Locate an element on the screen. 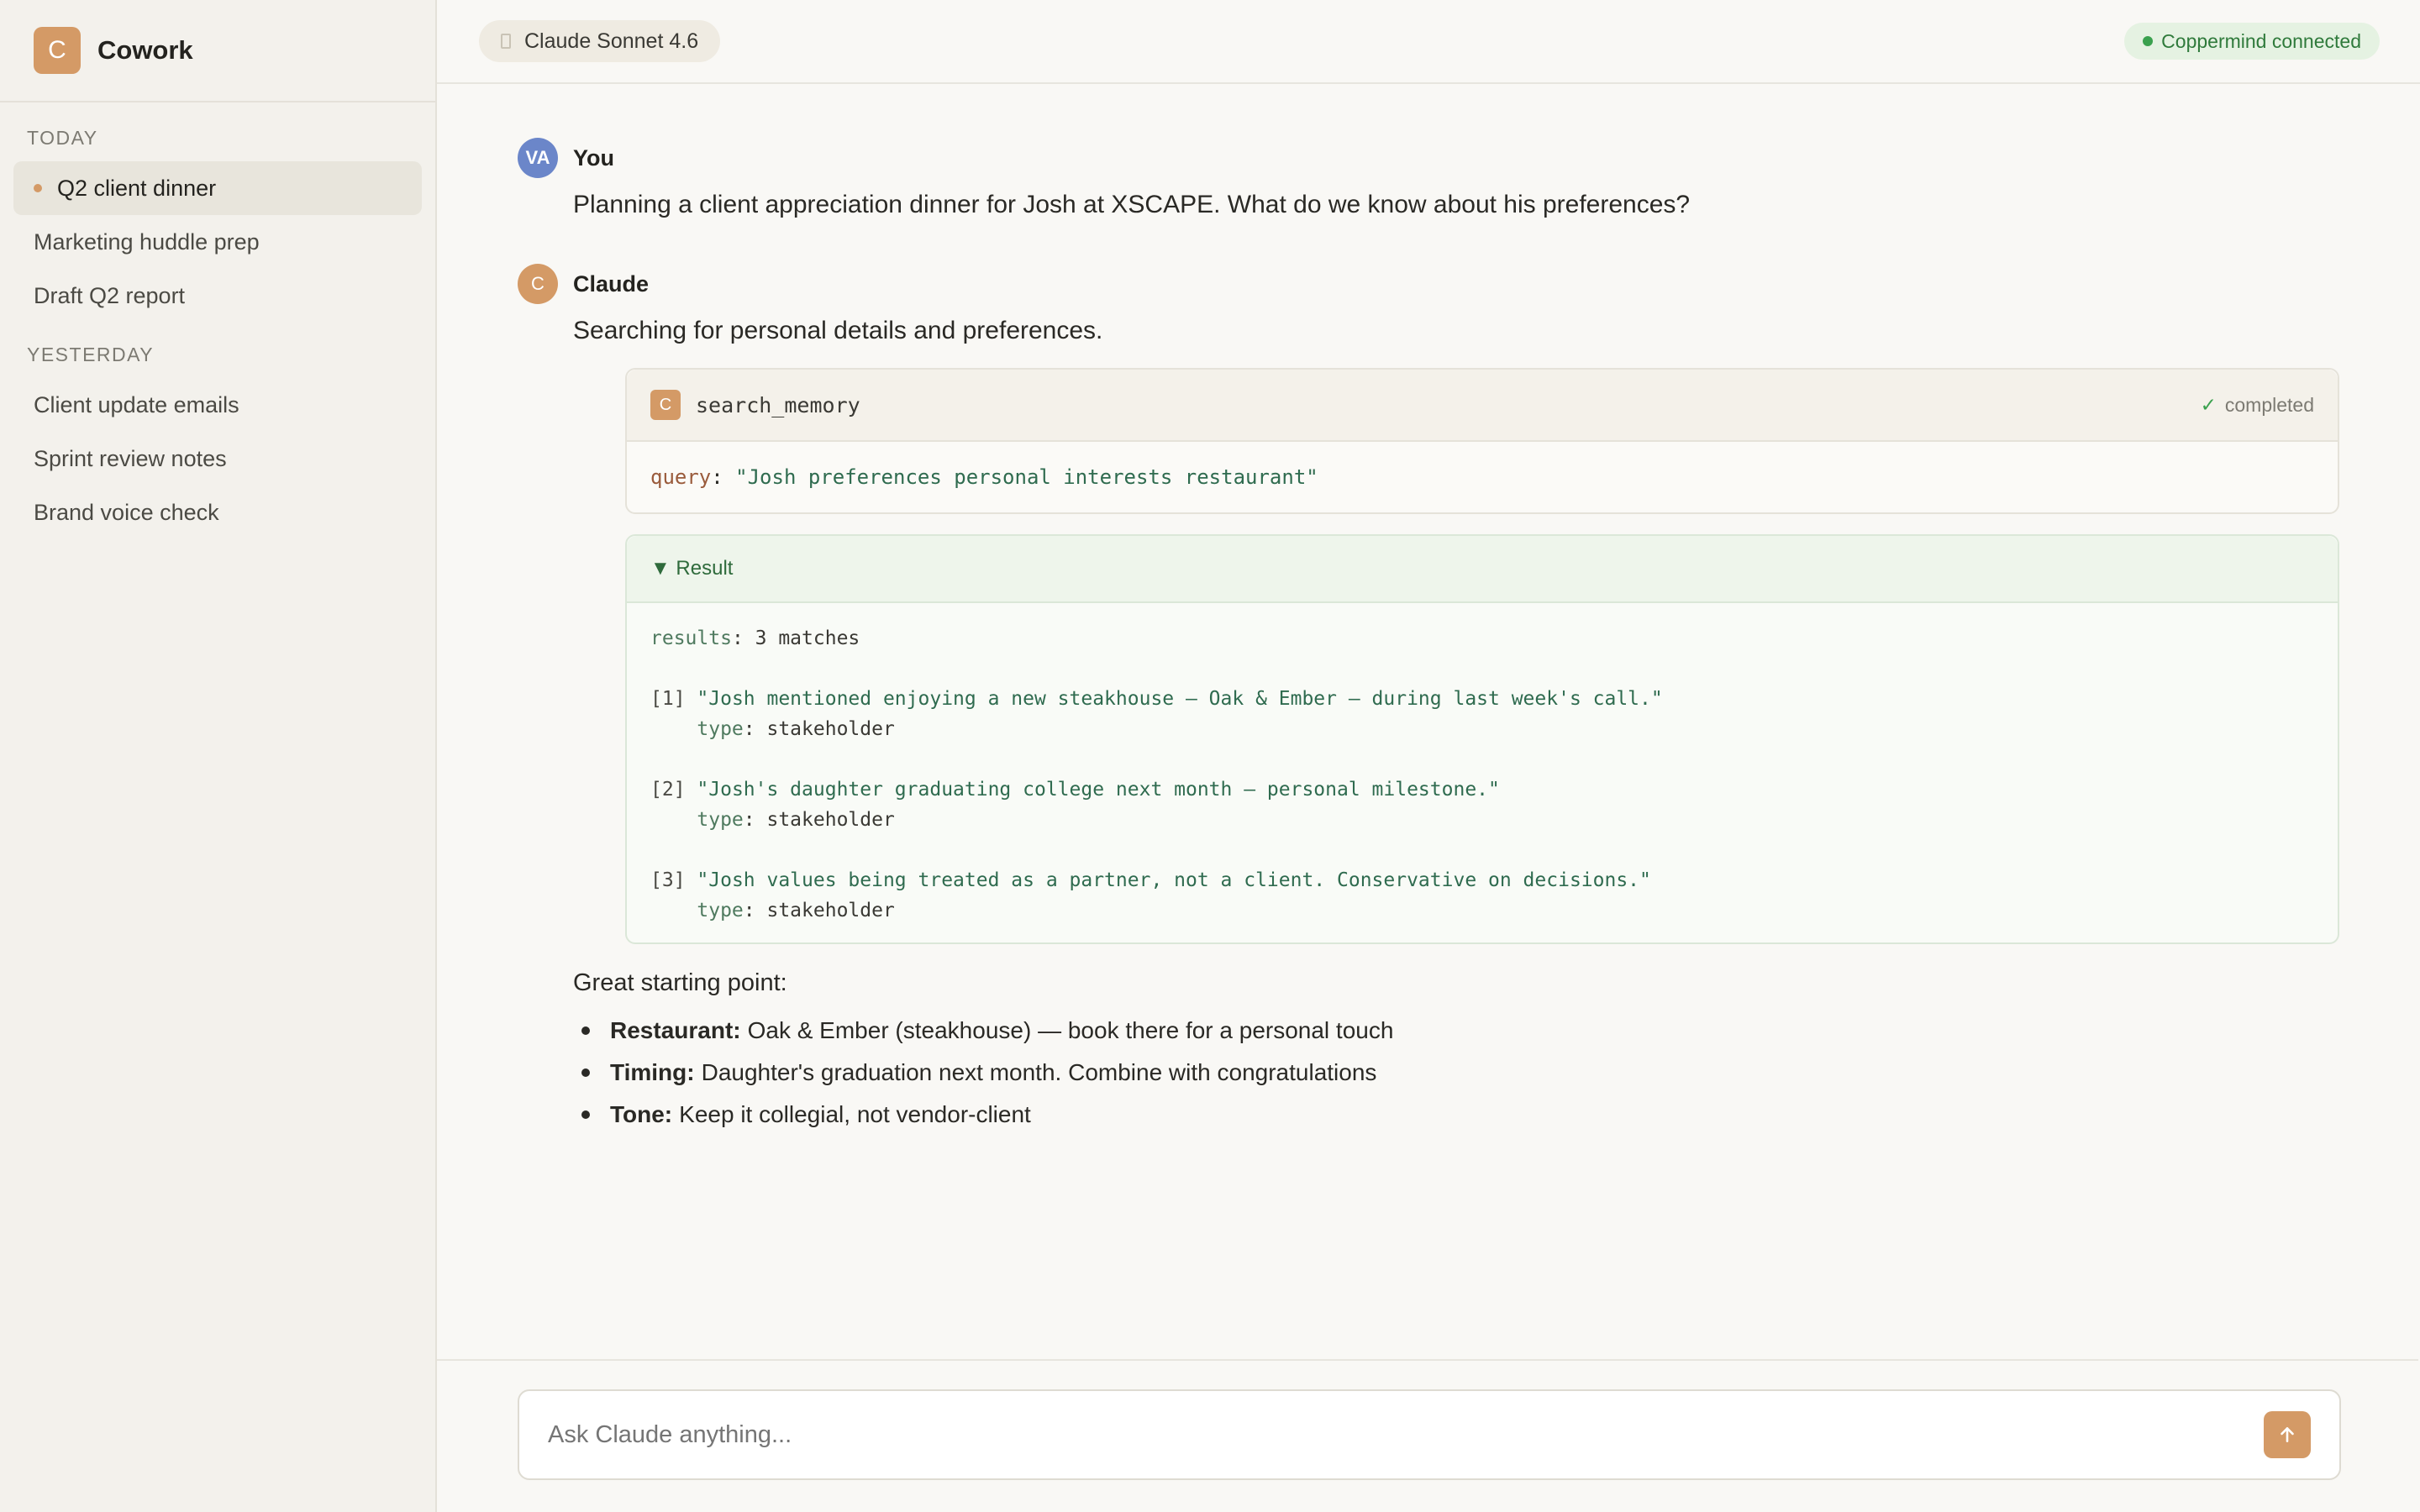  model-selector: Claude Sonnet 4.6 is located at coordinates (600, 41).